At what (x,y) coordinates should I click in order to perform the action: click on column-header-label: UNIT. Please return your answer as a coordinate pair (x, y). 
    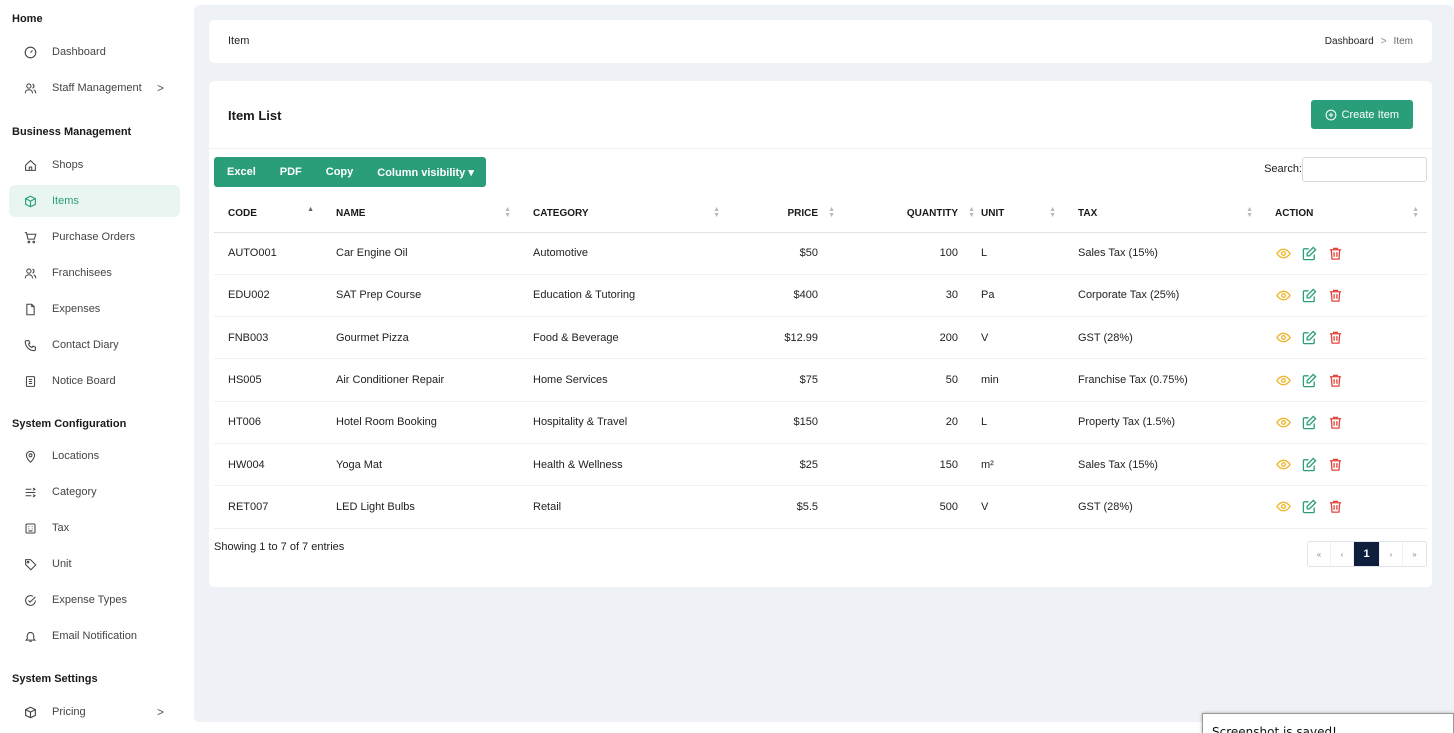
    Looking at the image, I should click on (993, 213).